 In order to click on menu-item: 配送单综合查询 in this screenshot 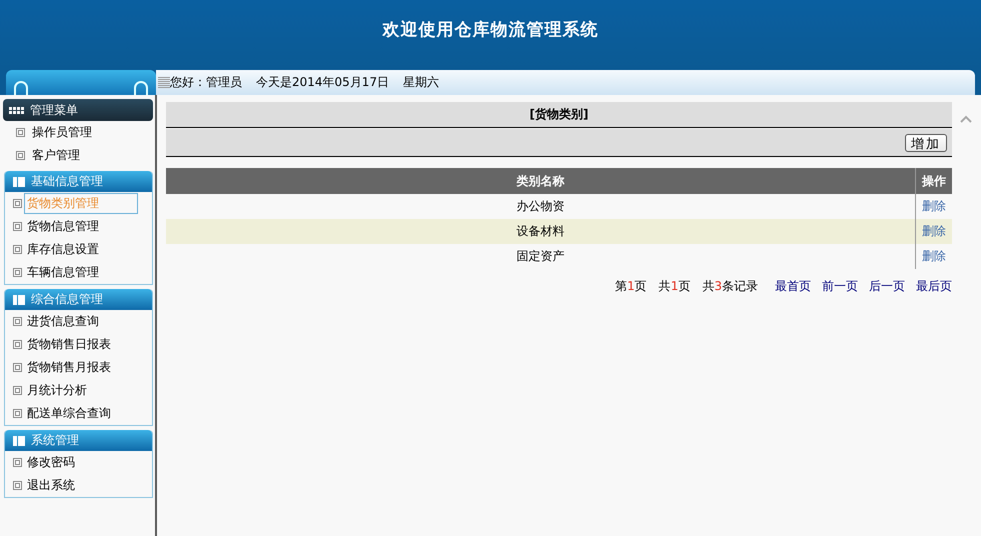, I will do `click(69, 413)`.